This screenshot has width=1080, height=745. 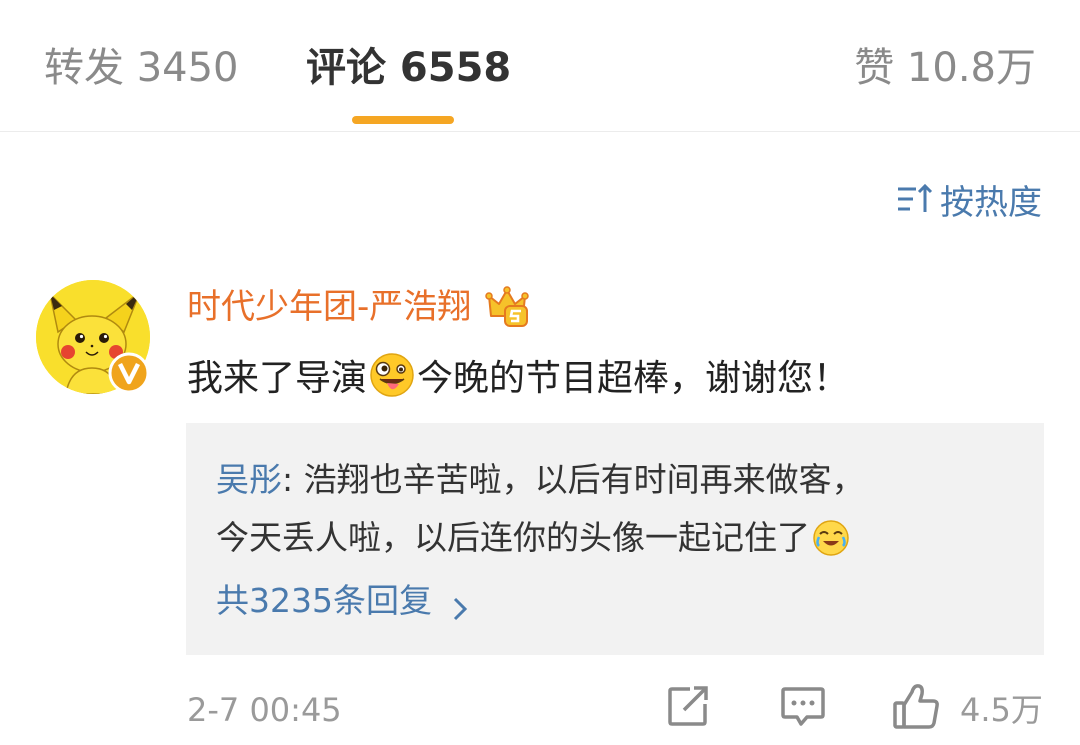 I want to click on comment-text-part1: 我来了导演, so click(x=277, y=378).